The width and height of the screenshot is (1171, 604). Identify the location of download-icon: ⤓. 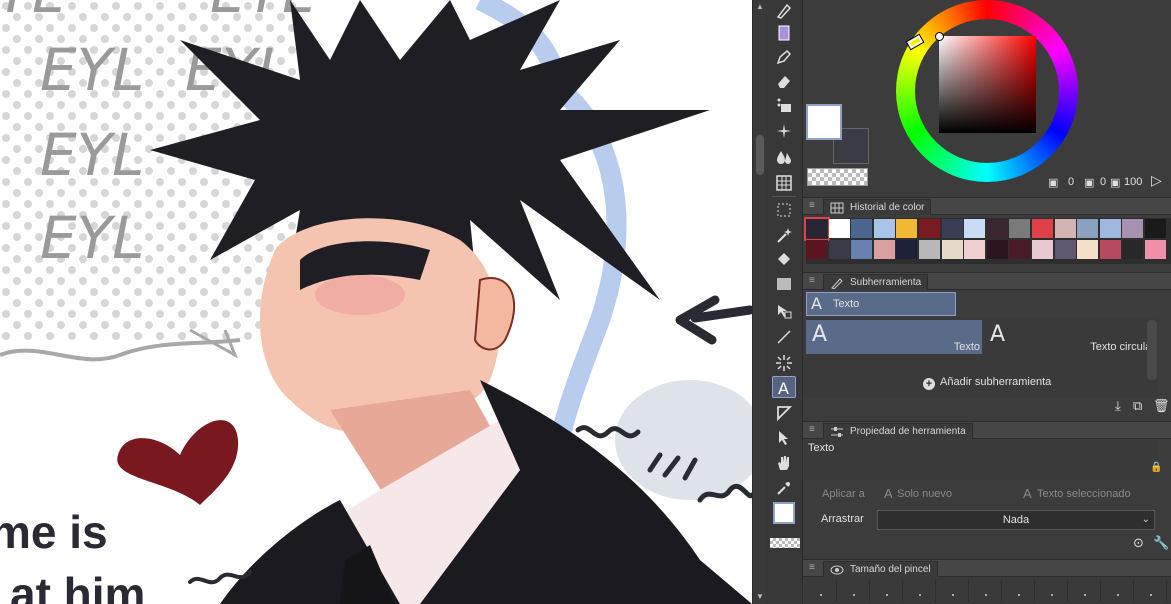
(1118, 406).